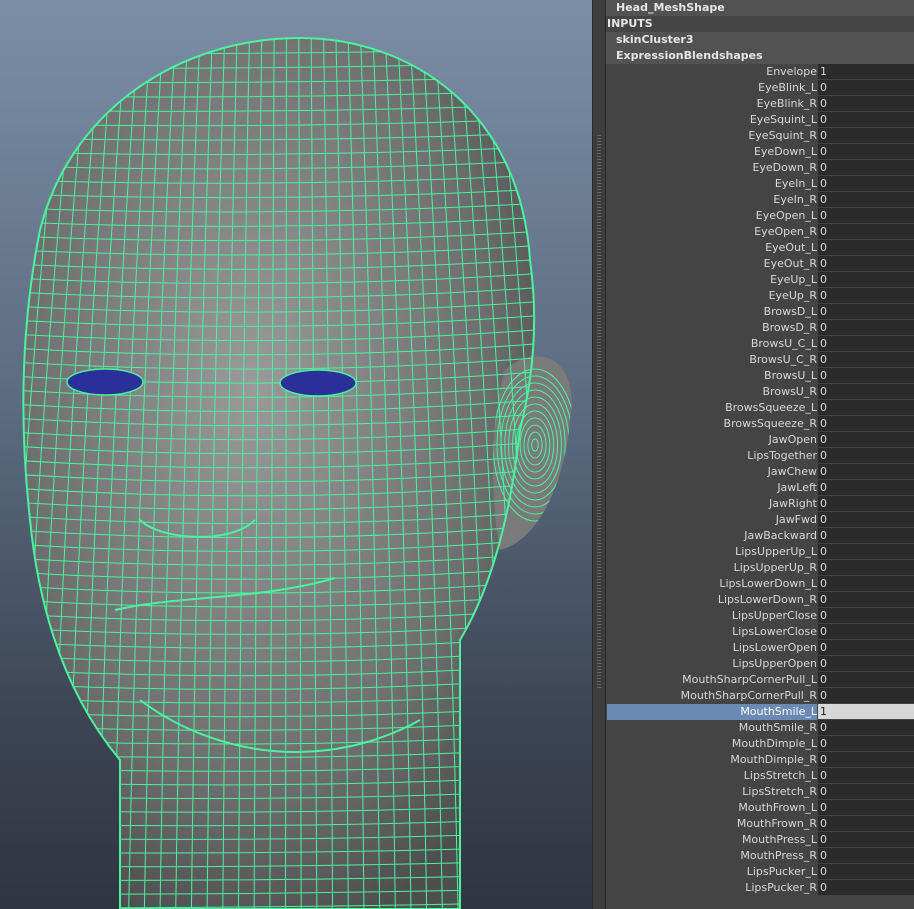 This screenshot has width=914, height=909. I want to click on attribute-name: EyeBlink_R, so click(711, 104).